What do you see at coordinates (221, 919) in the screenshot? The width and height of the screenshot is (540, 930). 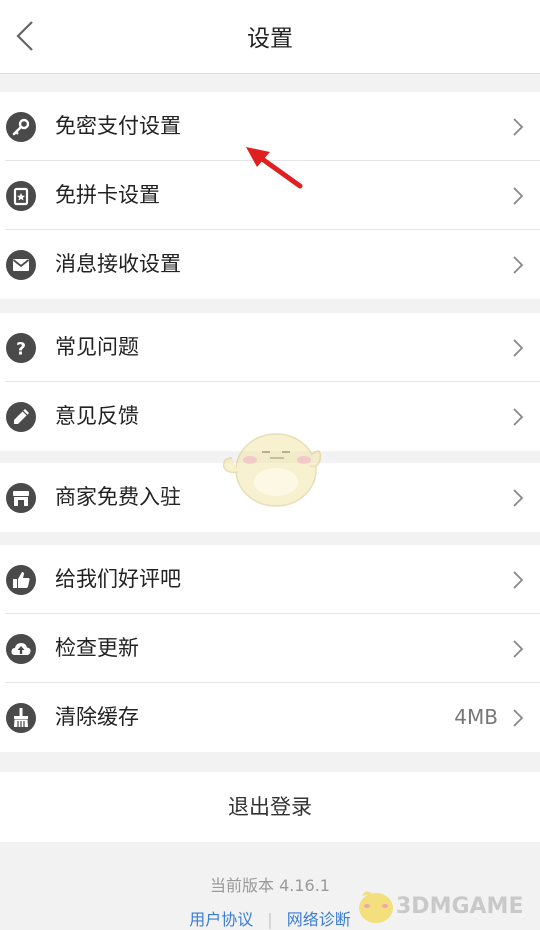 I see `user-agreement-link: 用户协议` at bounding box center [221, 919].